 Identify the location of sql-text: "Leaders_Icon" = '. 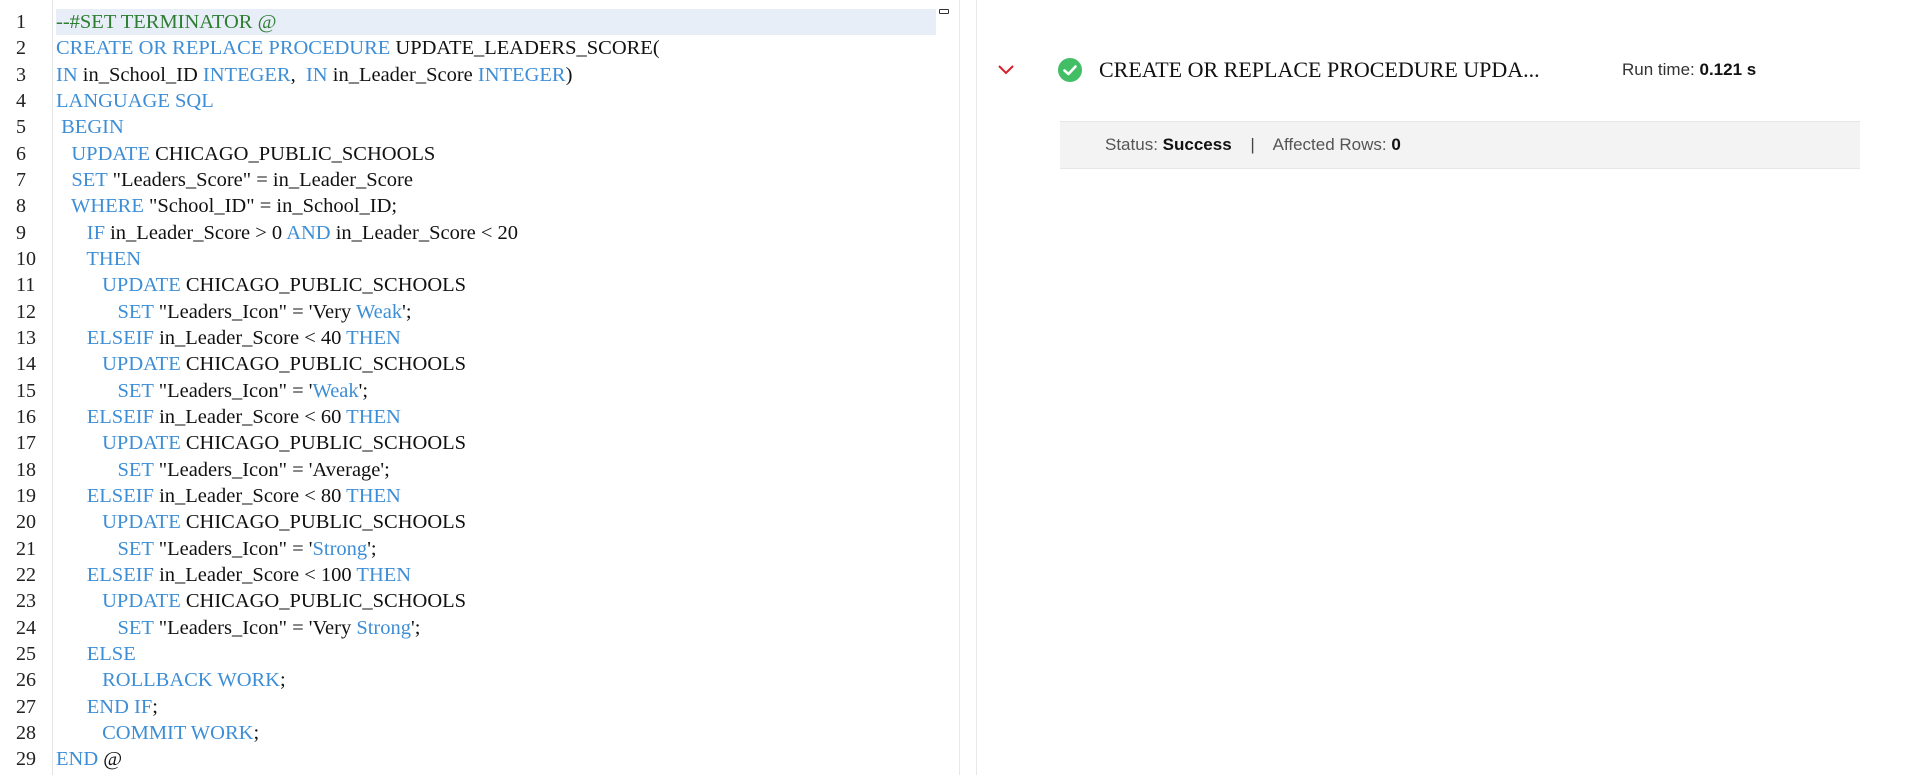
(235, 548).